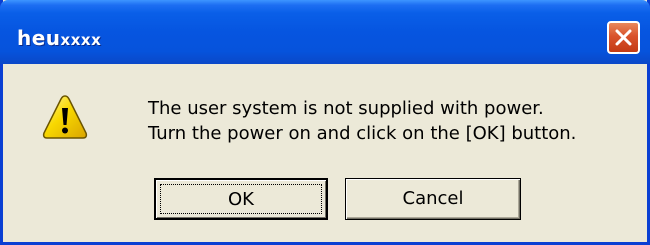 This screenshot has width=650, height=245. Describe the element at coordinates (39, 38) in the screenshot. I see `window-title-main: heu` at that location.